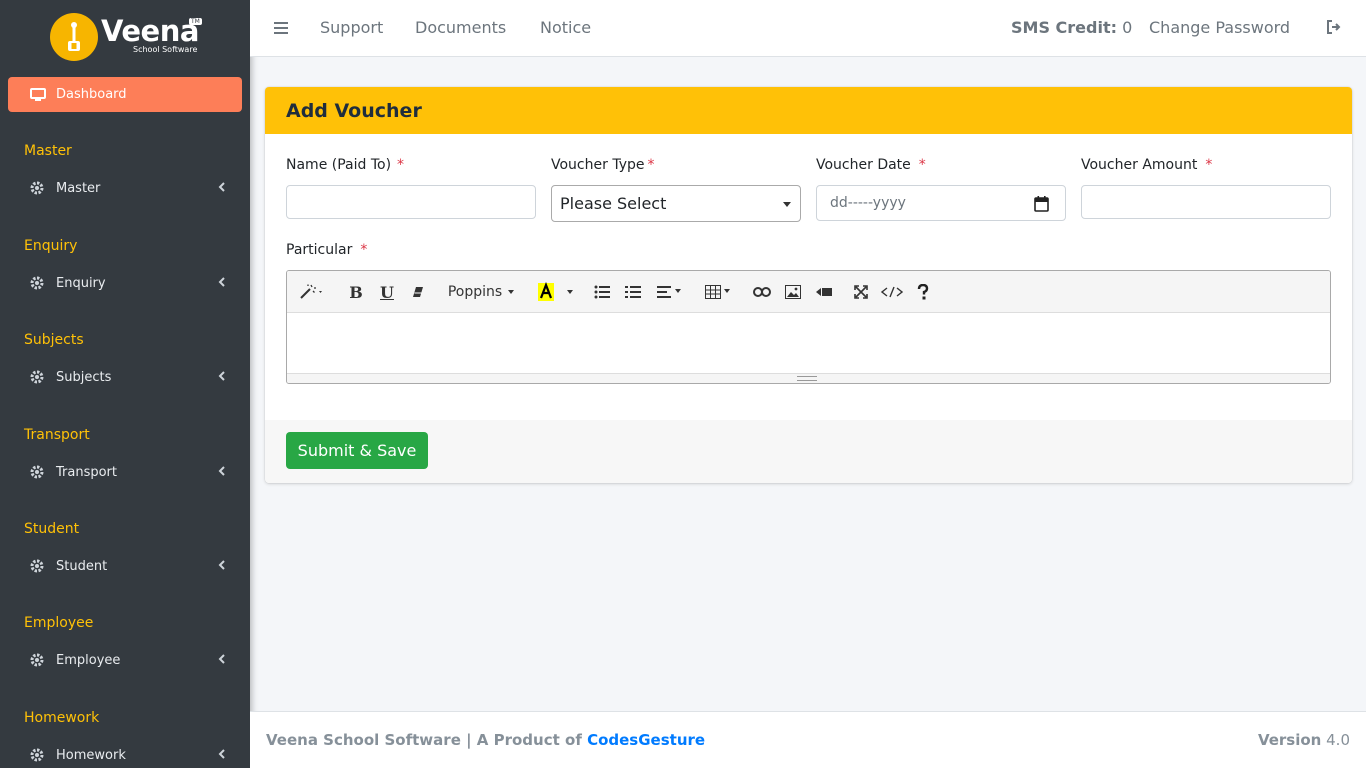 The width and height of the screenshot is (1366, 768). Describe the element at coordinates (861, 292) in the screenshot. I see `fullscreen-icon` at that location.